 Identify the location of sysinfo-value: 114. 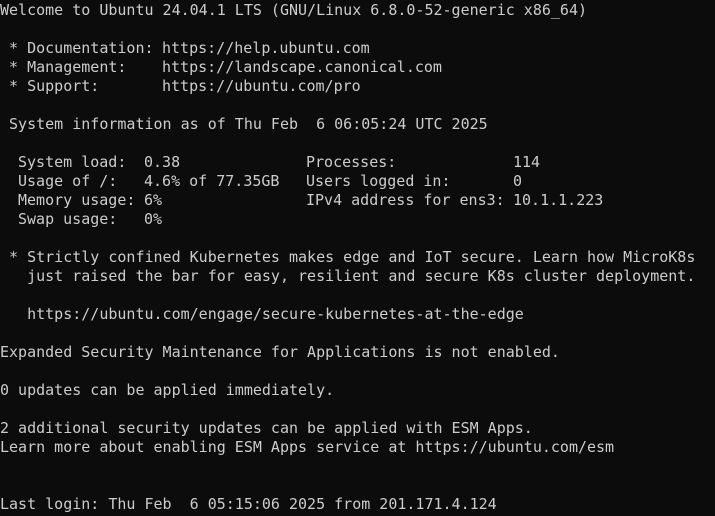
(527, 162).